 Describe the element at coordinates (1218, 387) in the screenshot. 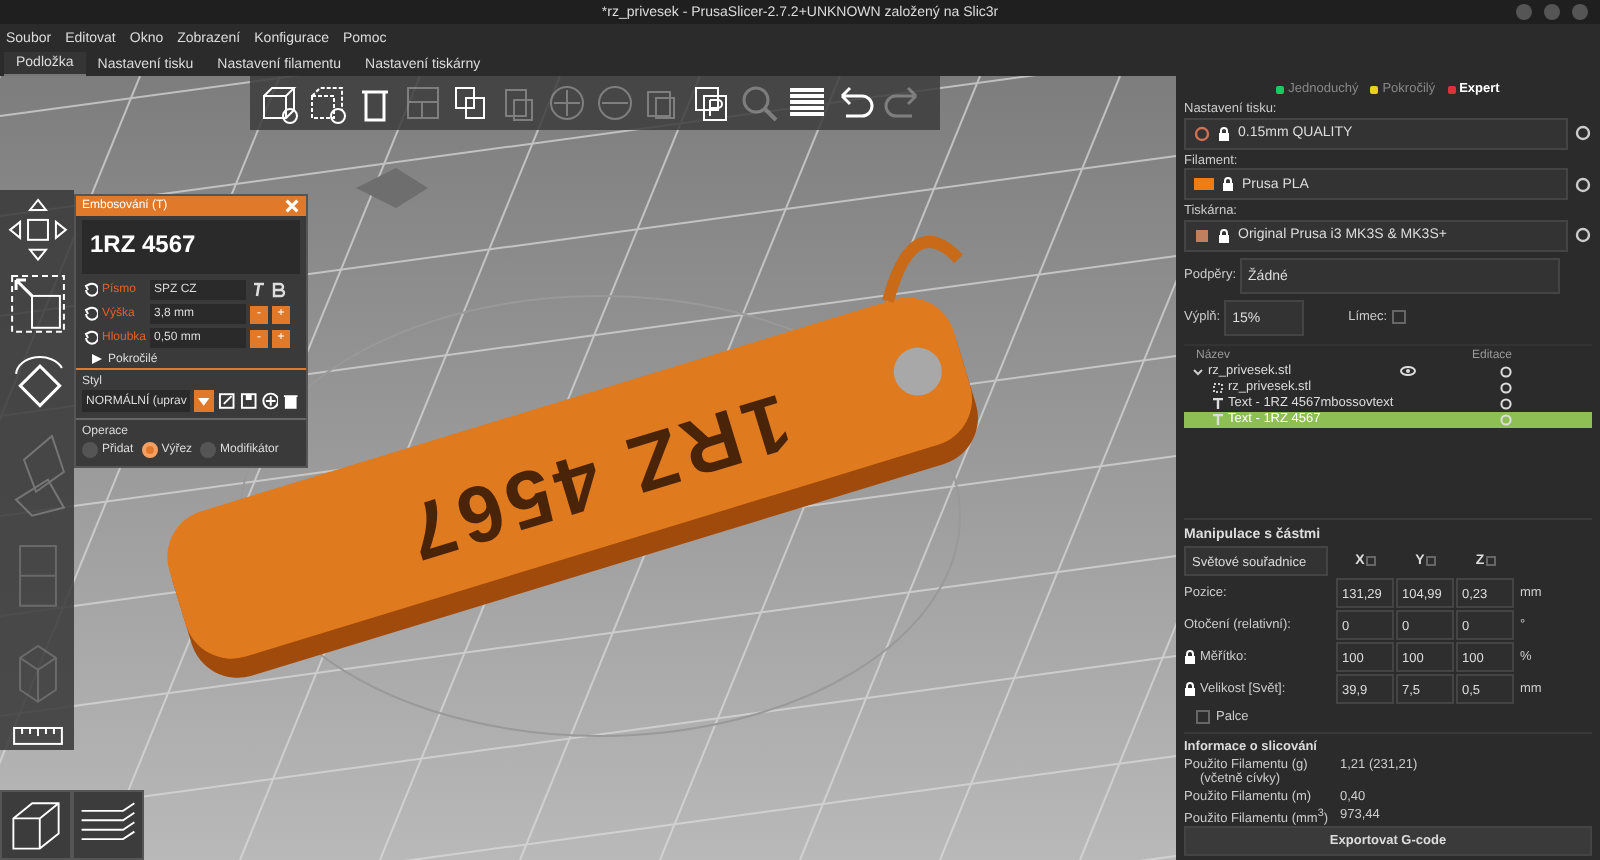

I see `part-icon` at that location.